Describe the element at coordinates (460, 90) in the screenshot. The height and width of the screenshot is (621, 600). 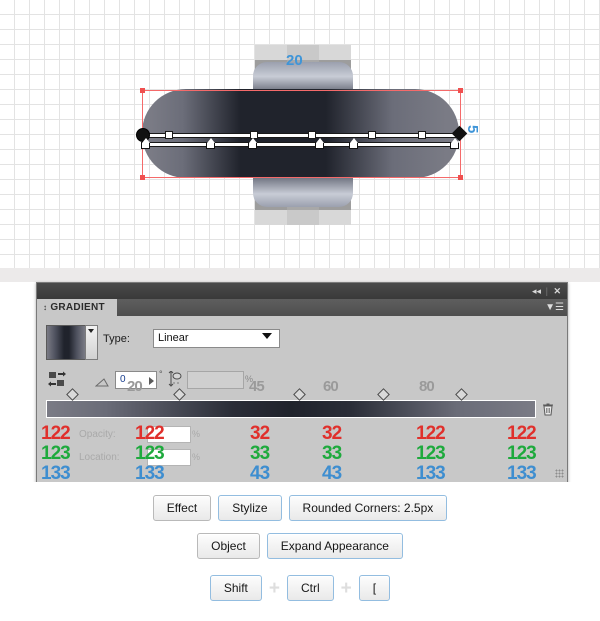
I see `selection-handle-top-right` at that location.